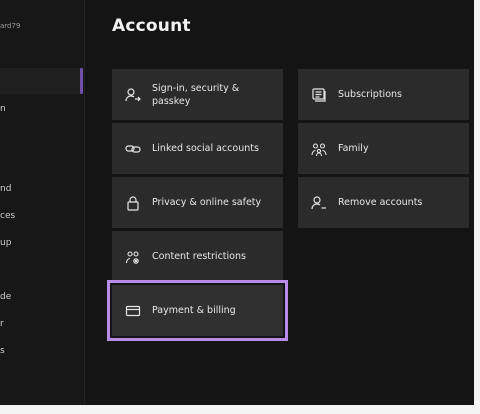 This screenshot has height=414, width=480. I want to click on sidebar-item: ces, so click(7, 216).